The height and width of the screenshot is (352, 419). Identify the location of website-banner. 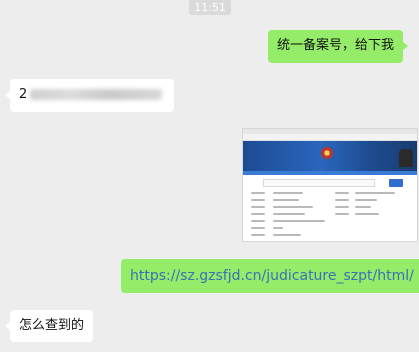
(330, 156).